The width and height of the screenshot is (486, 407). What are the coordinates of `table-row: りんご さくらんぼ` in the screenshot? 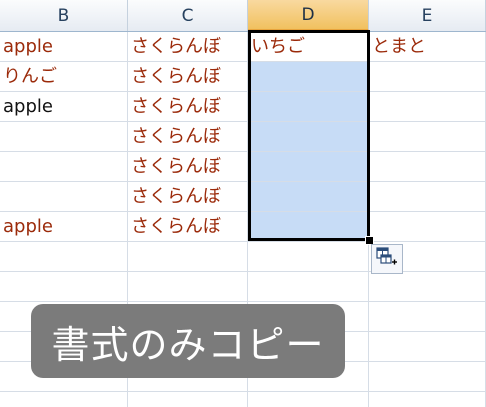 It's located at (243, 77).